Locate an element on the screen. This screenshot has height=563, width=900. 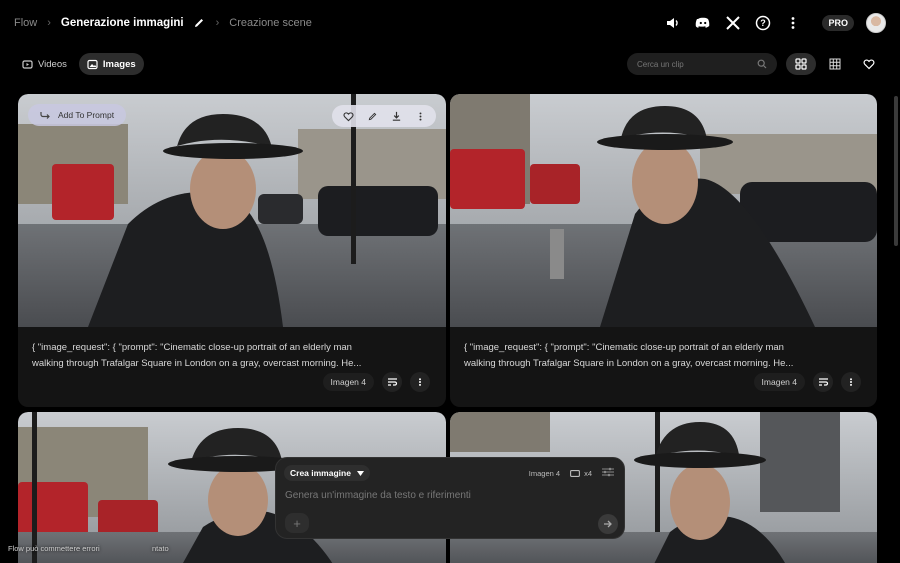
chevron-down-icon is located at coordinates (360, 473).